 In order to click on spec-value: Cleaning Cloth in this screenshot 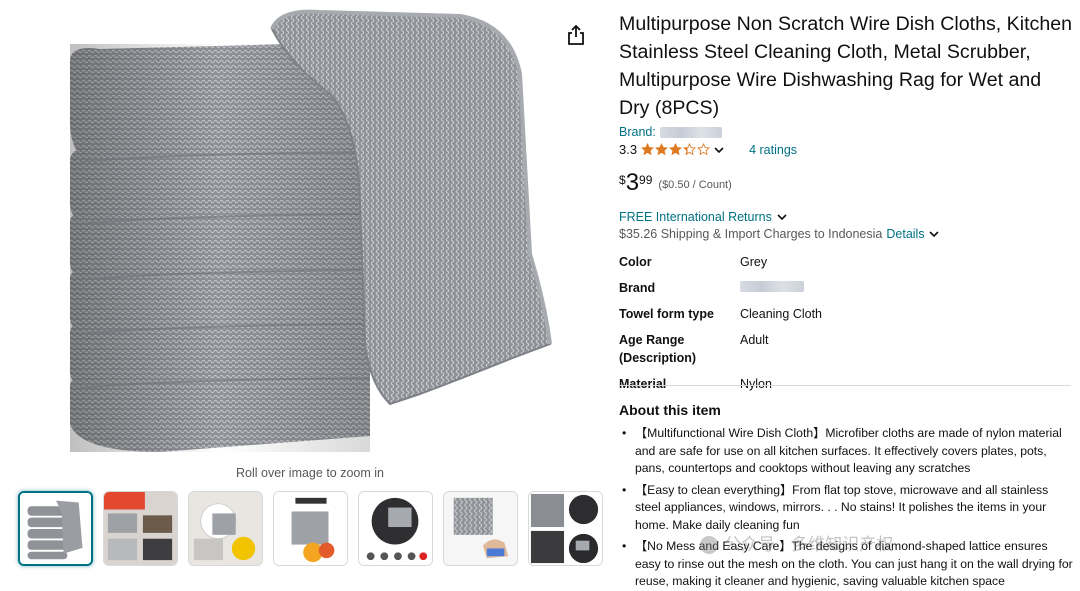, I will do `click(781, 314)`.